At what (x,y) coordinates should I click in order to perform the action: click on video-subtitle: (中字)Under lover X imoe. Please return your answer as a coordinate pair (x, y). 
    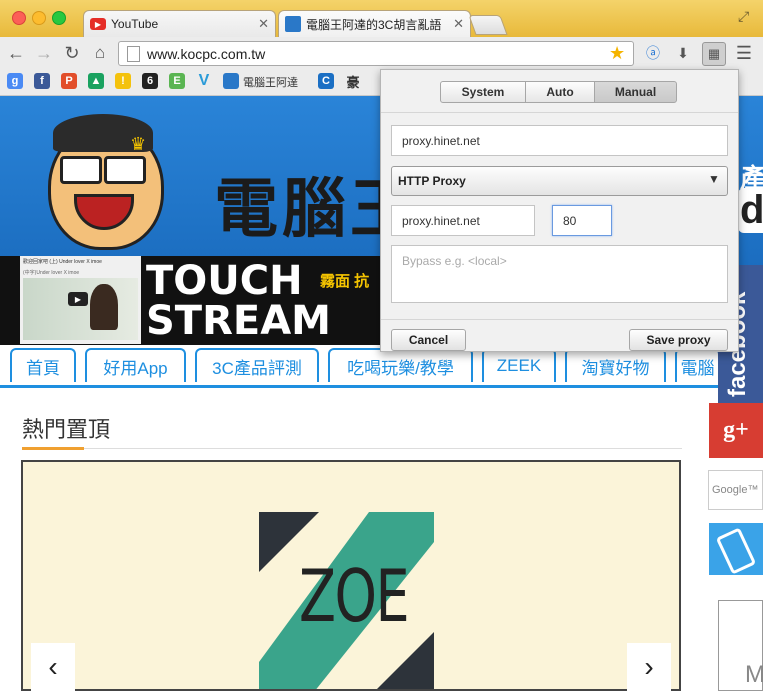
    Looking at the image, I should click on (51, 273).